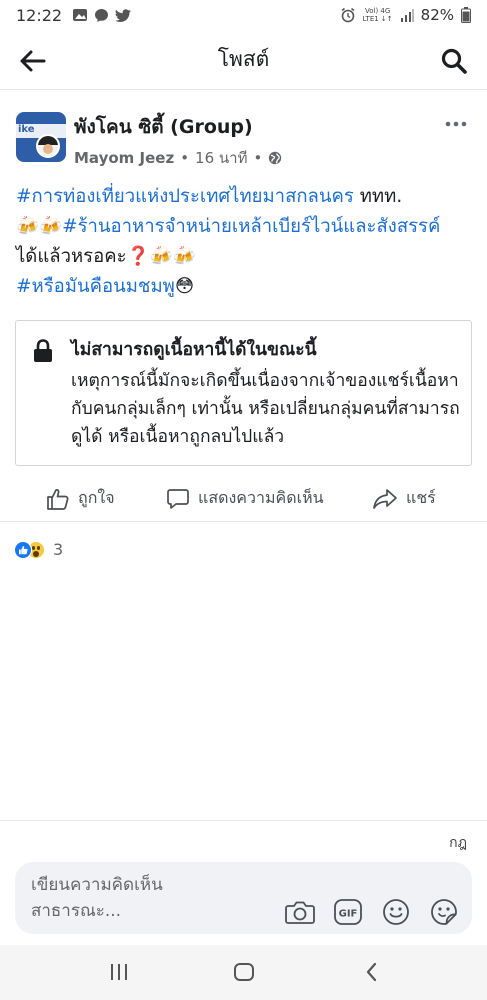 This screenshot has height=1000, width=487. I want to click on like-button: ถูกใจ, so click(80, 498).